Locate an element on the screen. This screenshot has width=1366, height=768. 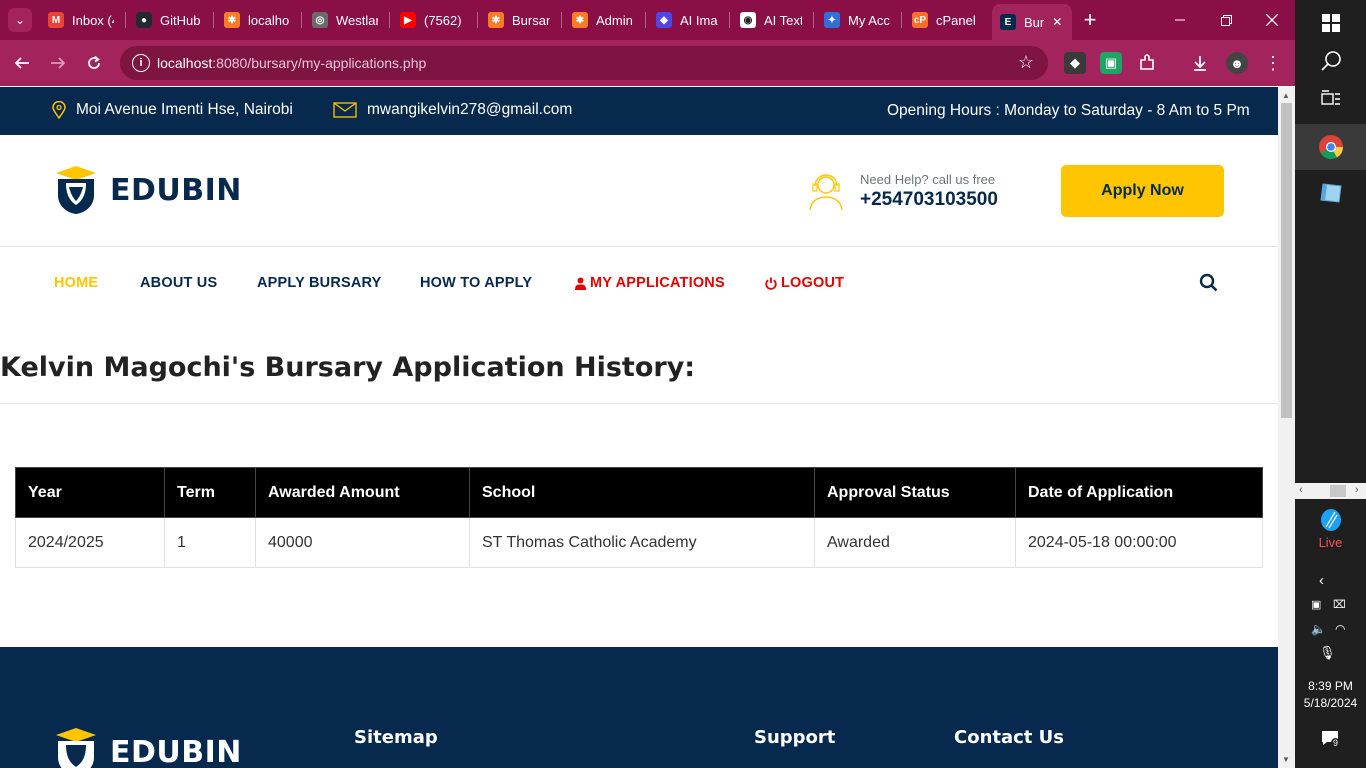
ai-text-icon: ◉ is located at coordinates (748, 20).